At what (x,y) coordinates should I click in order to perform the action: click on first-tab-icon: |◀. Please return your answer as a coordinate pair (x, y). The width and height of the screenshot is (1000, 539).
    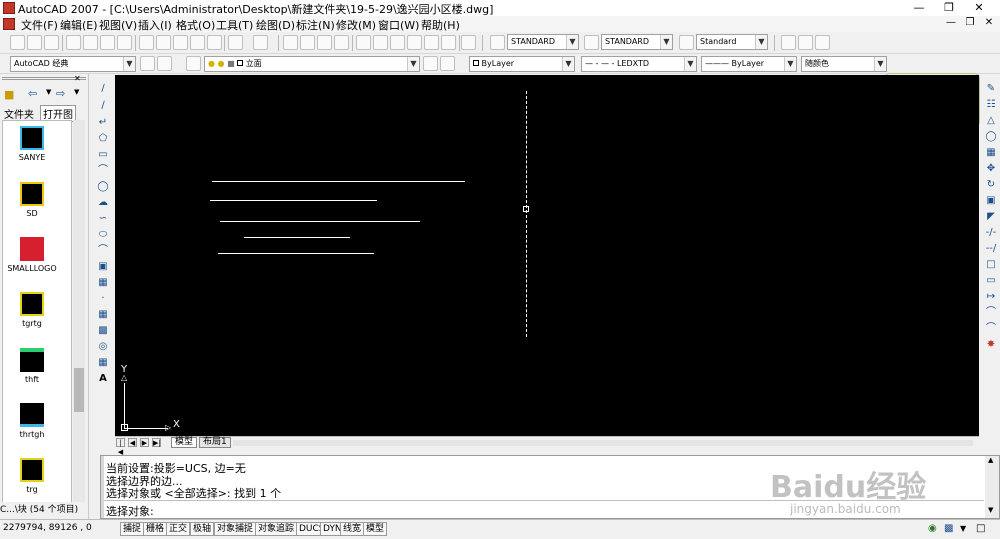
    Looking at the image, I should click on (120, 447).